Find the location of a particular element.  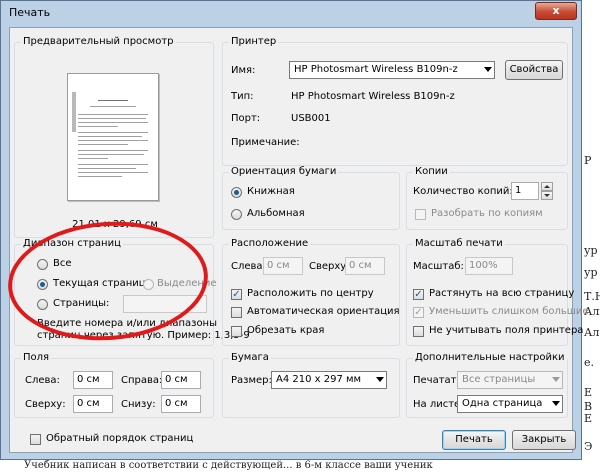

position-top-label: Сверху: is located at coordinates (329, 266).